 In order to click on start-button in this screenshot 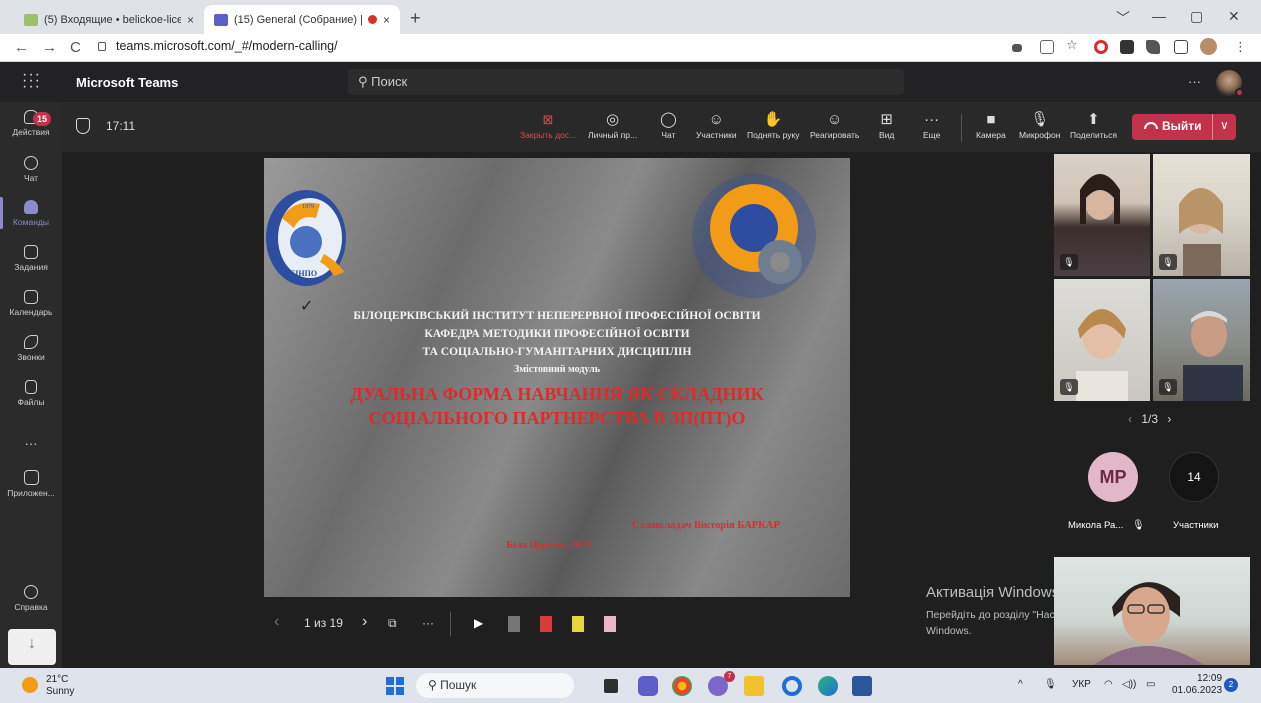, I will do `click(395, 686)`.